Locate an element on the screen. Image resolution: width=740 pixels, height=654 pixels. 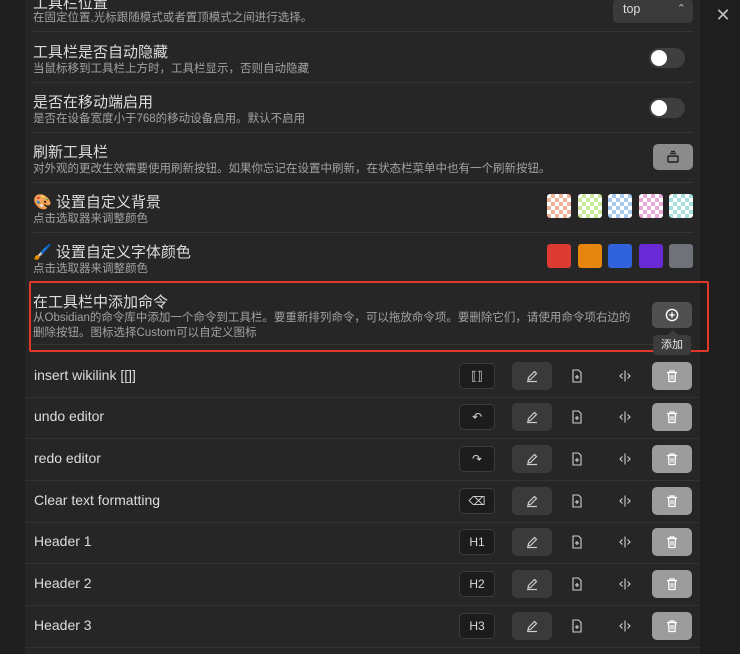
setting-name: 是否在移动端启用 is located at coordinates (93, 102).